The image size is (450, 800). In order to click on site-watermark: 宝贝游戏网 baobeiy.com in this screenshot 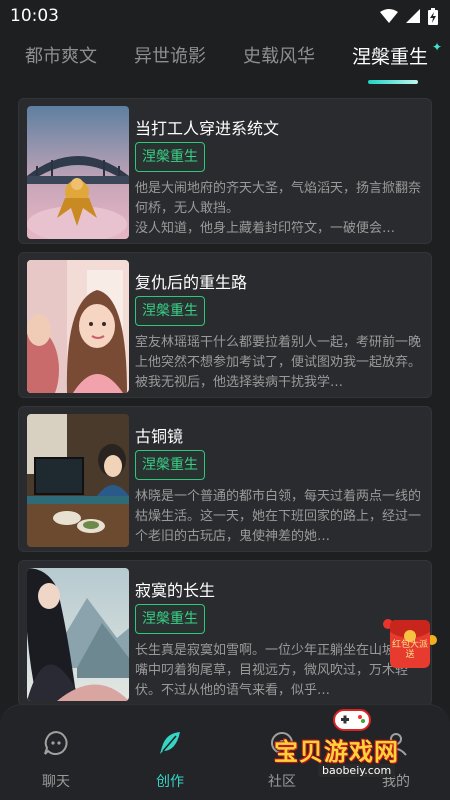, I will do `click(348, 744)`.